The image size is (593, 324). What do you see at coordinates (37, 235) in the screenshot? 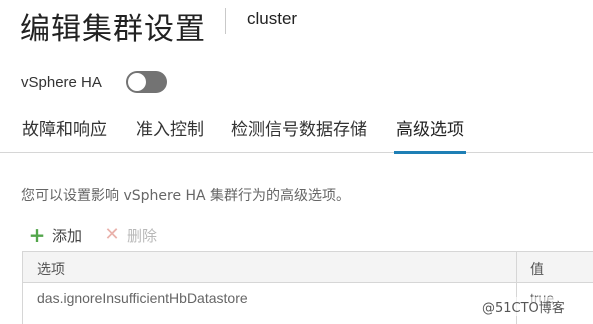
I see `plus-icon: +` at bounding box center [37, 235].